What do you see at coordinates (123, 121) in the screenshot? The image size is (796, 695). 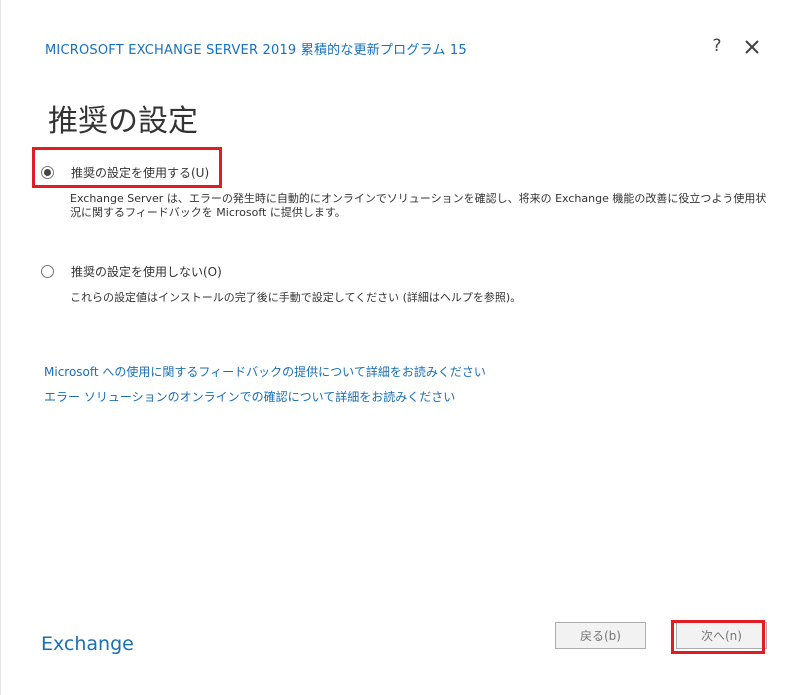 I see `page-title: 推奨の設定` at bounding box center [123, 121].